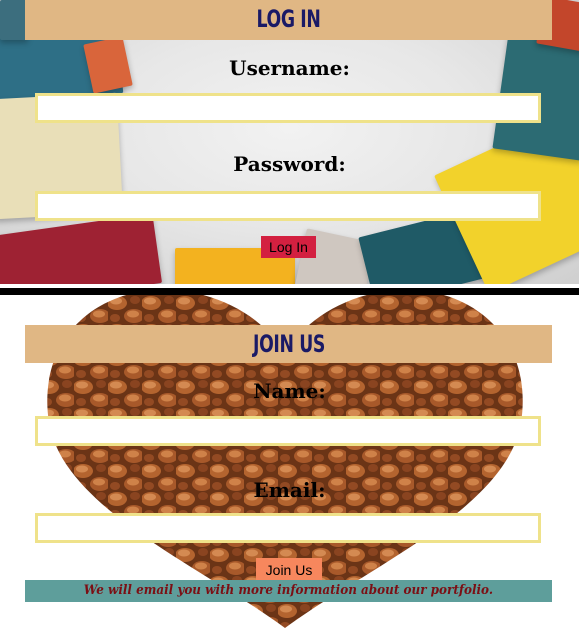 This screenshot has width=579, height=628. What do you see at coordinates (288, 206) in the screenshot?
I see `password-input` at bounding box center [288, 206].